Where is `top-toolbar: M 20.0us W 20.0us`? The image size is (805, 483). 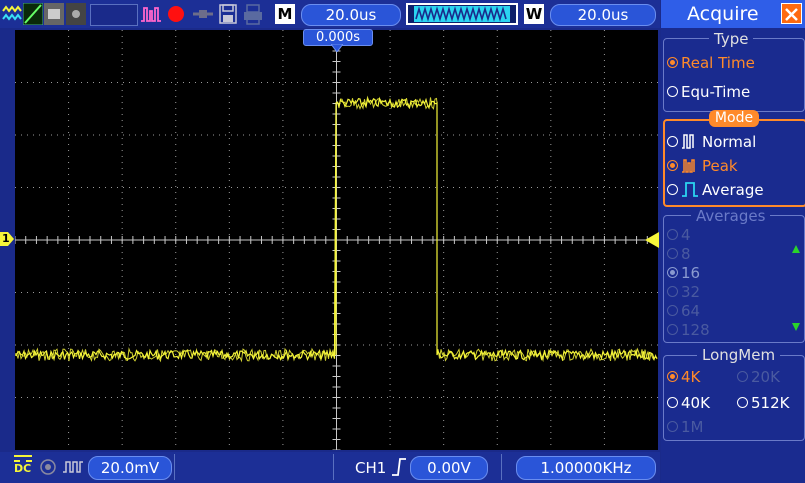 top-toolbar: M 20.0us W 20.0us is located at coordinates (330, 14).